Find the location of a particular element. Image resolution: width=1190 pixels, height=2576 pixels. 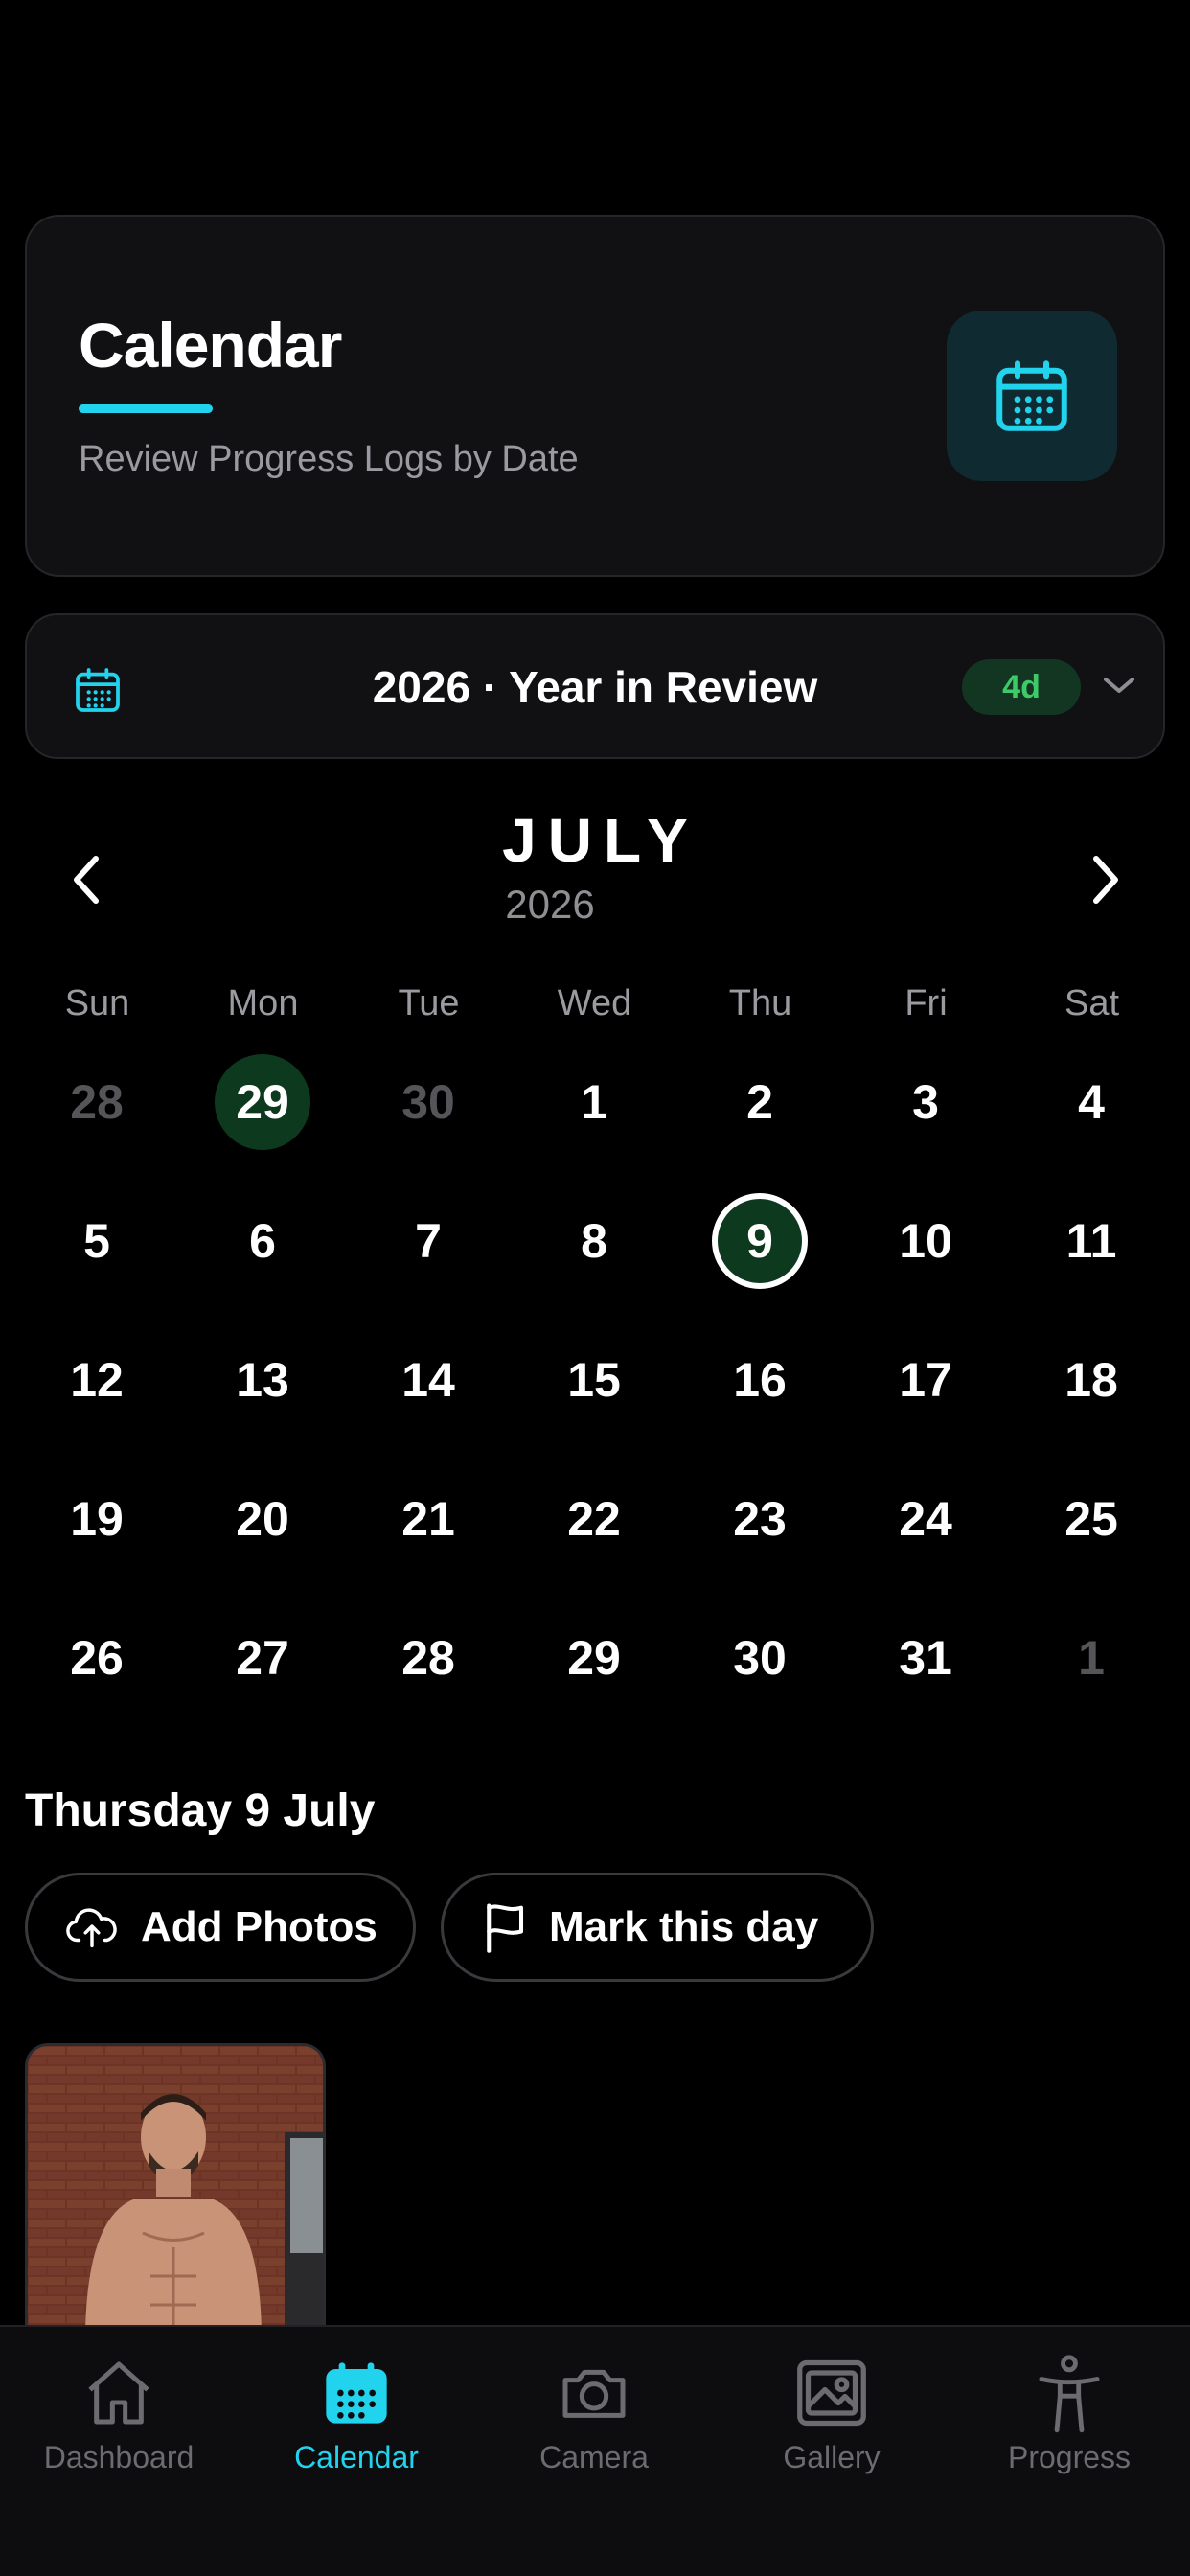

calendar-day: 13 is located at coordinates (263, 1380).